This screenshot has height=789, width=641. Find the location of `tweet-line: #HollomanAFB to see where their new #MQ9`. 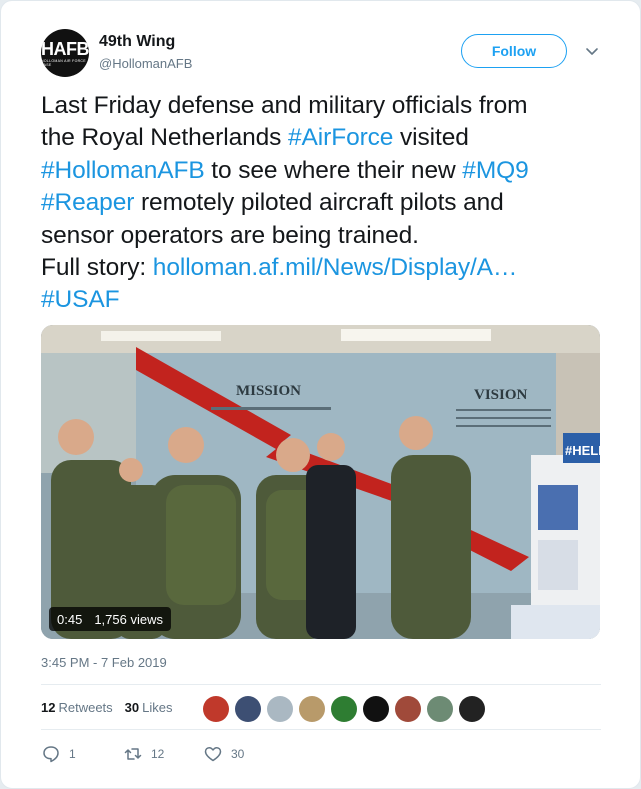

tweet-line: #HollomanAFB to see where their new #MQ9 is located at coordinates (326, 171).